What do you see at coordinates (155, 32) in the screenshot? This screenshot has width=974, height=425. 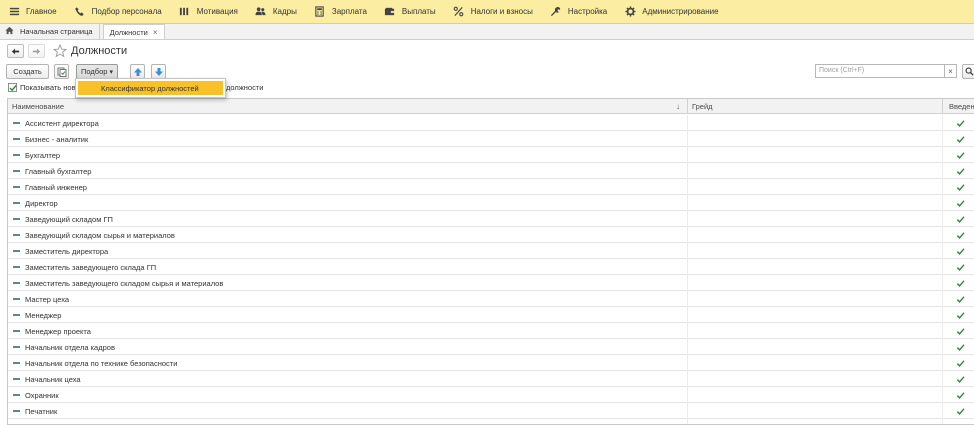 I see `close-icon: ×` at bounding box center [155, 32].